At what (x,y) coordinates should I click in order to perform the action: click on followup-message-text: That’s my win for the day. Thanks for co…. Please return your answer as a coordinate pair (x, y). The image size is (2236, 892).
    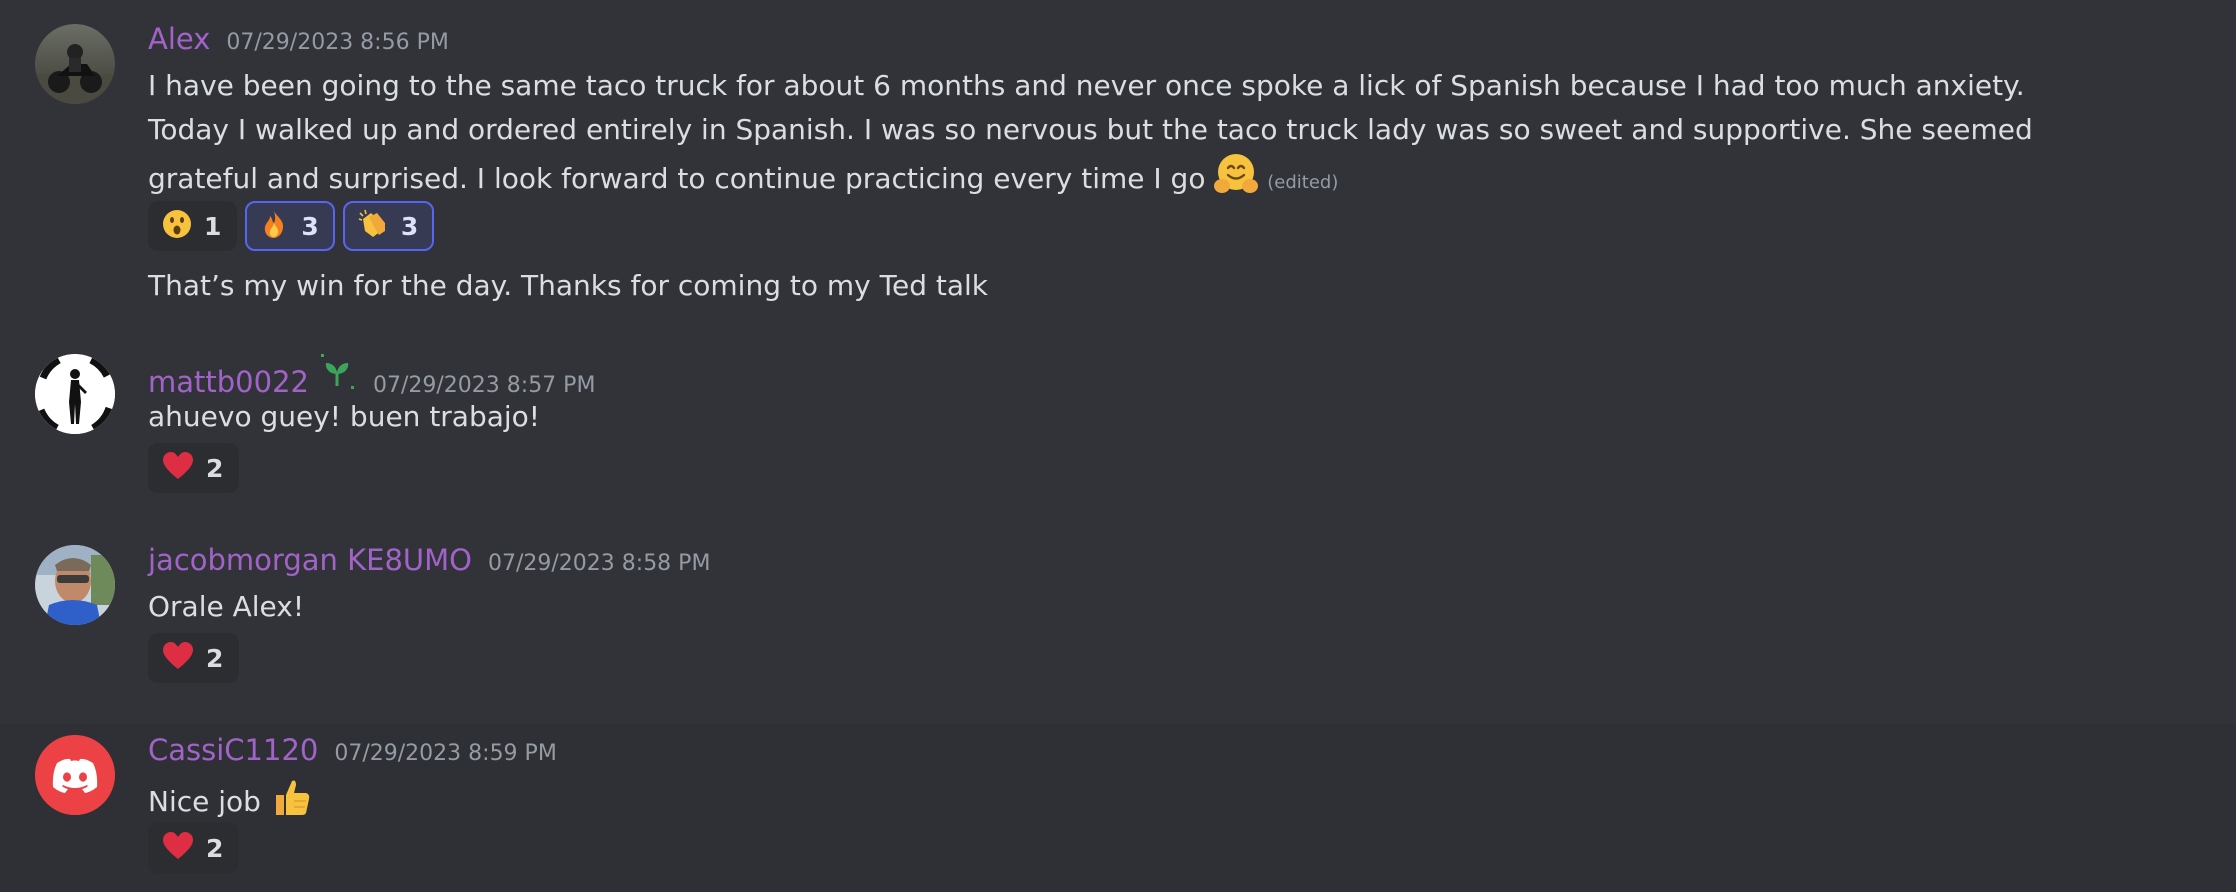
    Looking at the image, I should click on (568, 285).